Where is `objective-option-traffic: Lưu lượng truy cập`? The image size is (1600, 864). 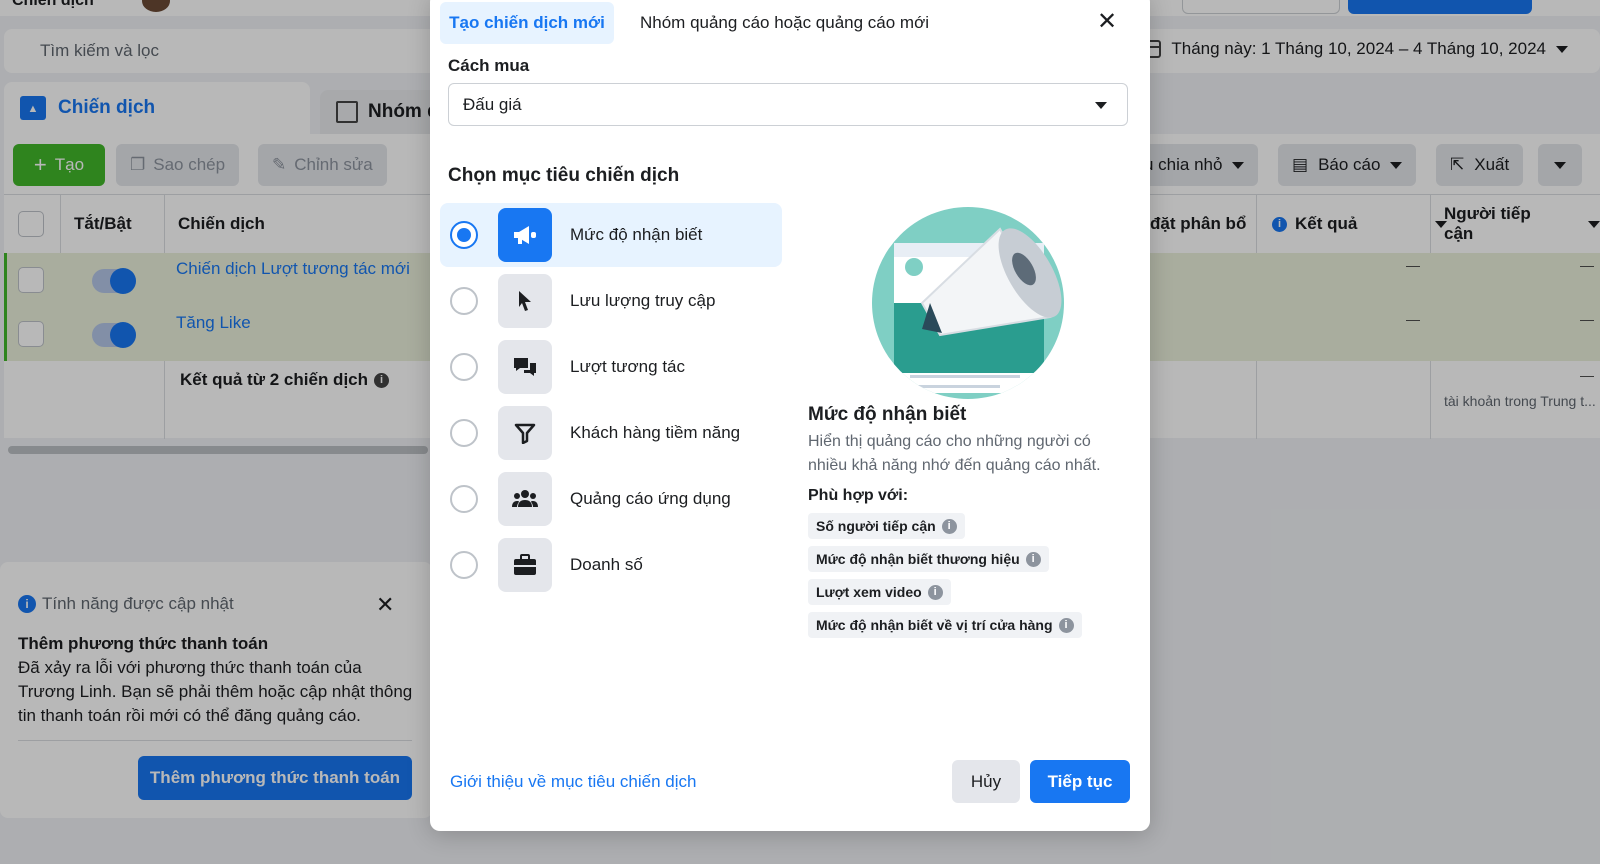
objective-option-traffic: Lưu lượng truy cập is located at coordinates (611, 301).